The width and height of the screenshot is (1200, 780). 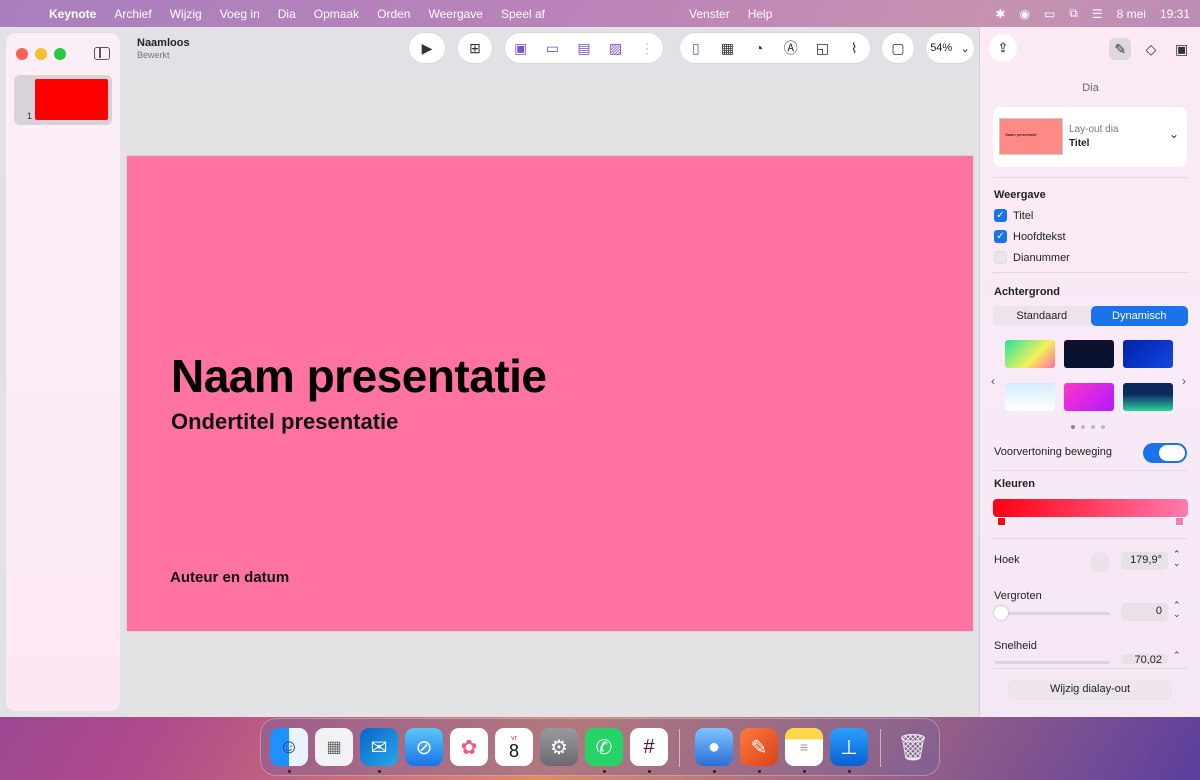 I want to click on menu-dia: Dia, so click(x=287, y=14).